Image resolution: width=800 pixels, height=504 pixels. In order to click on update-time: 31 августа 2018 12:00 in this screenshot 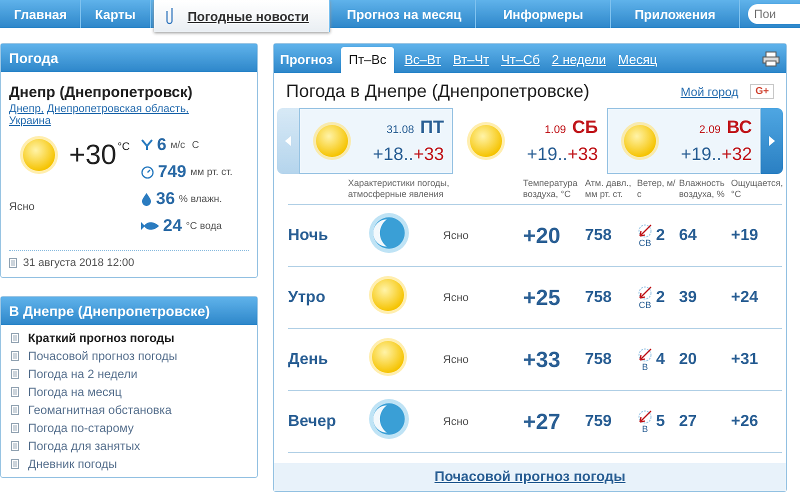, I will do `click(78, 263)`.